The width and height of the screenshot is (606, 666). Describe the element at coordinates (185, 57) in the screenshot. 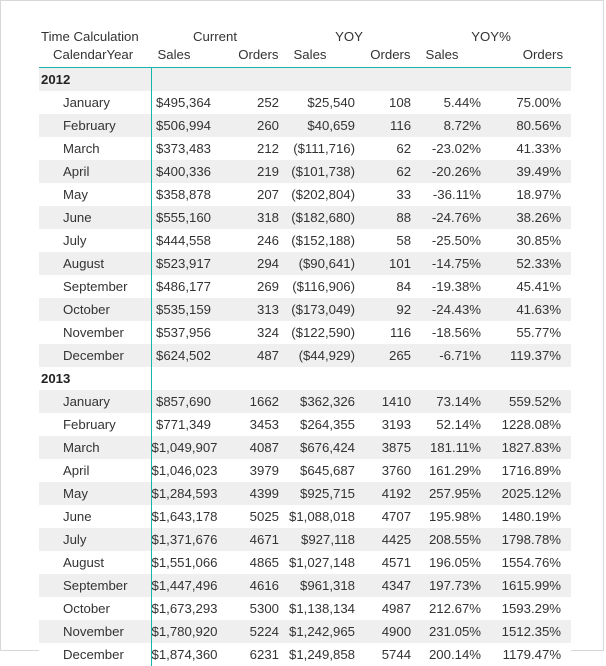

I see `column-header-current-sales: Sales` at that location.